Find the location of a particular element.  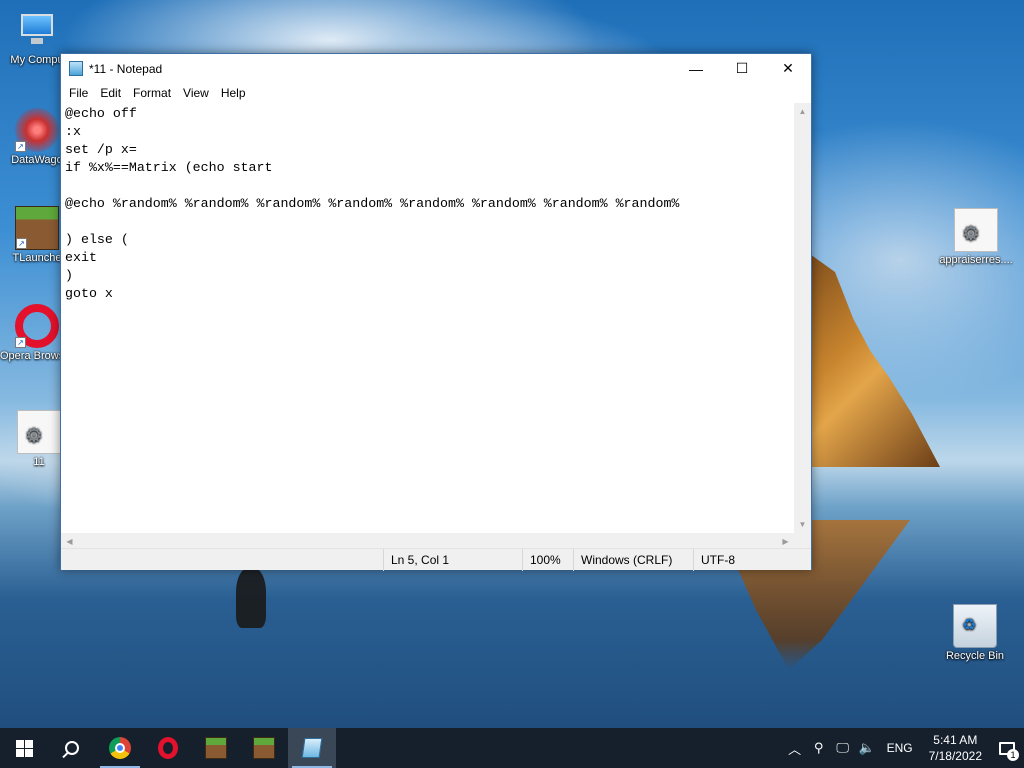

menu-file: File is located at coordinates (78, 93).